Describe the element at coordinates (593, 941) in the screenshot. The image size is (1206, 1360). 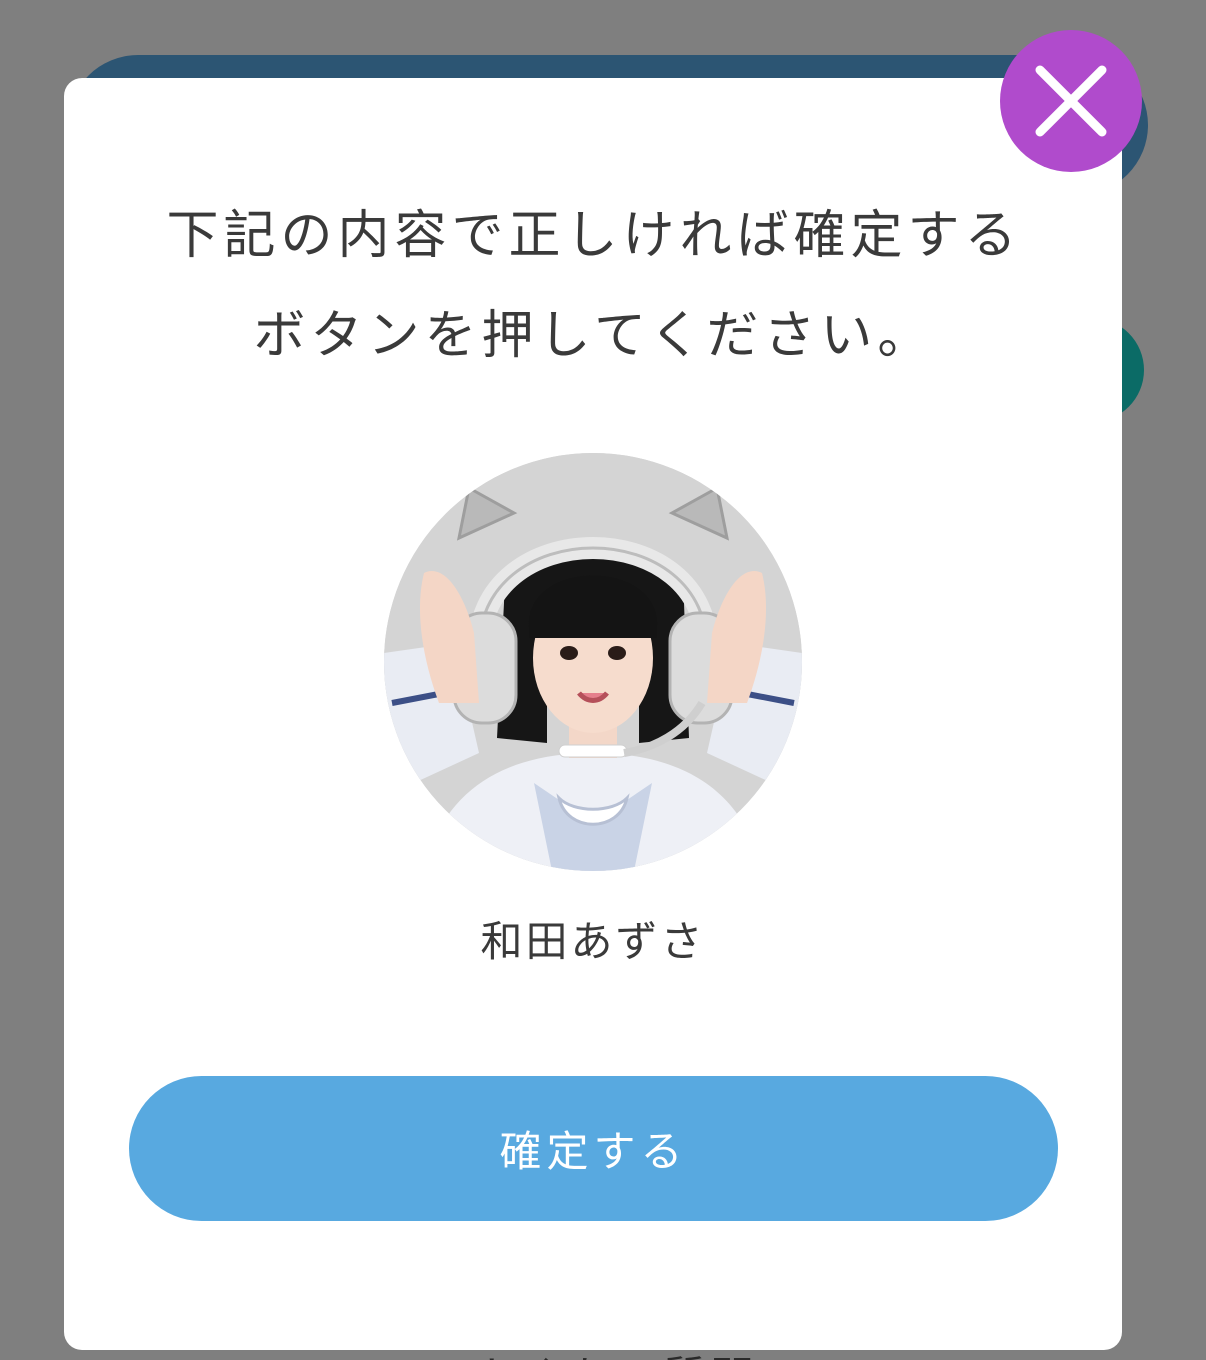
I see `member-name: 和田あずさ` at that location.